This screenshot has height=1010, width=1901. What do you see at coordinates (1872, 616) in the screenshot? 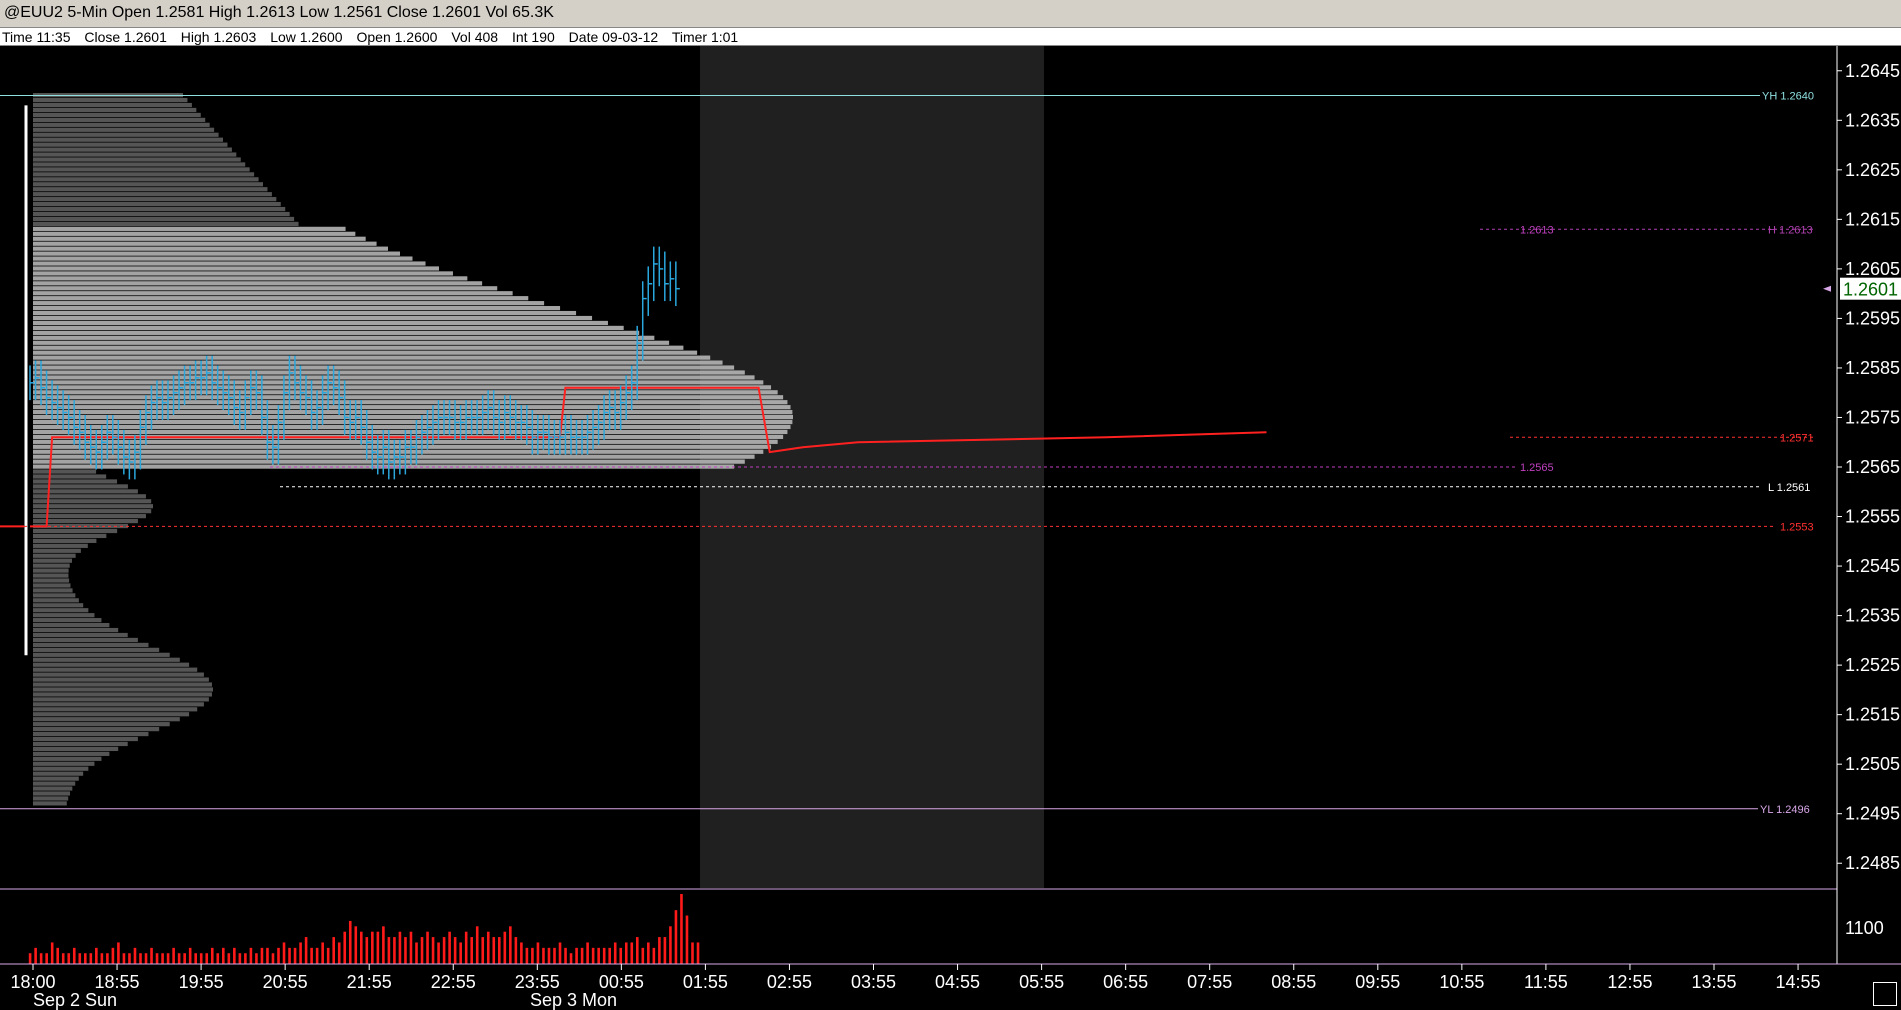
I see `price-tick-label: 1.2535` at bounding box center [1872, 616].